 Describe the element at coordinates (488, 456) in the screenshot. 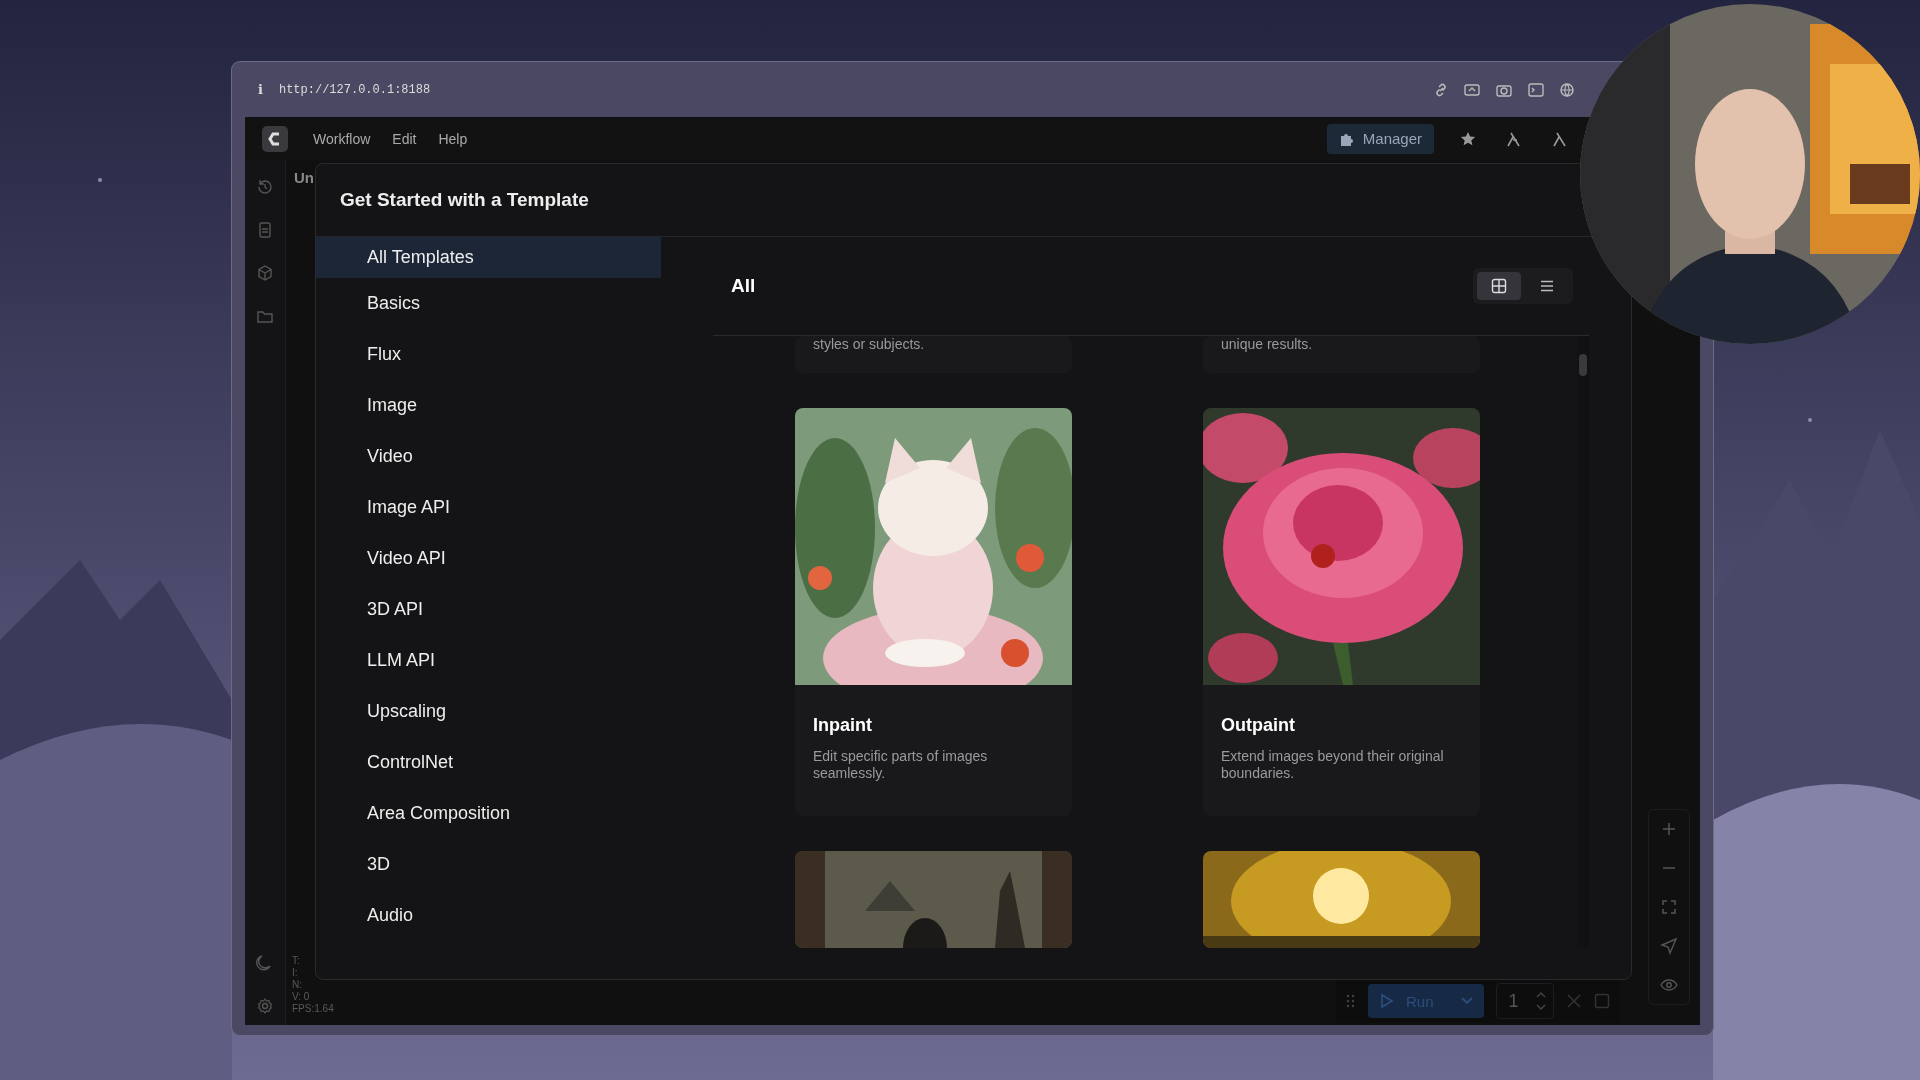

I see `category-item: Video` at that location.